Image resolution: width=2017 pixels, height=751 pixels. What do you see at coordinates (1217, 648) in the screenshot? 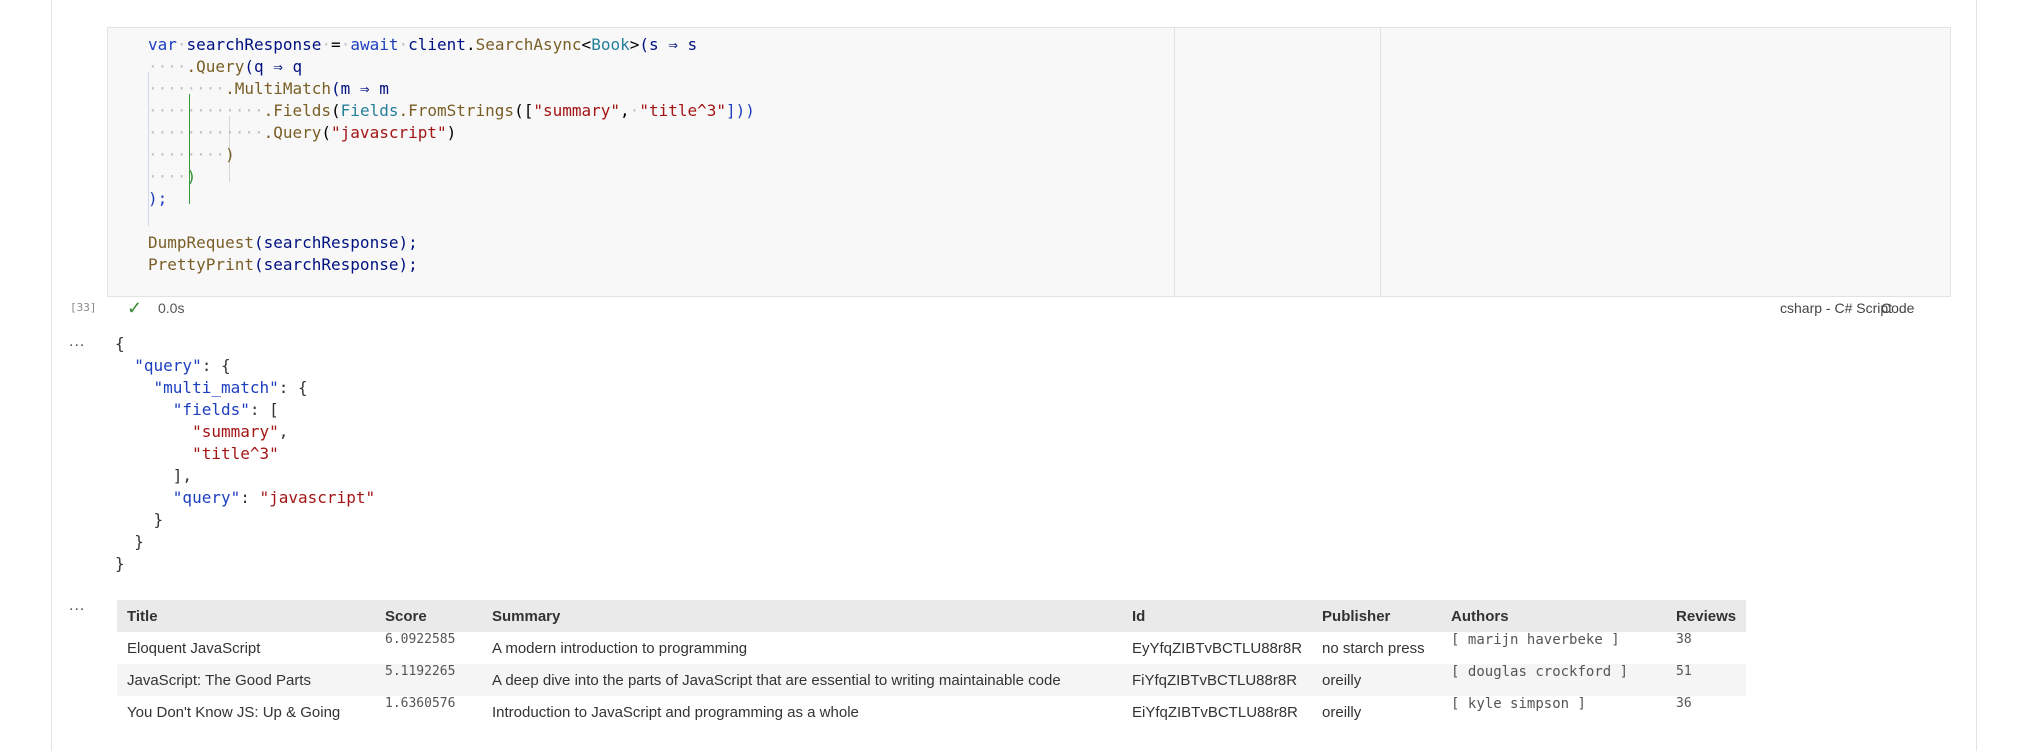
I see `cell-id: EyYfqZIBTvBCTLU88r8R` at bounding box center [1217, 648].